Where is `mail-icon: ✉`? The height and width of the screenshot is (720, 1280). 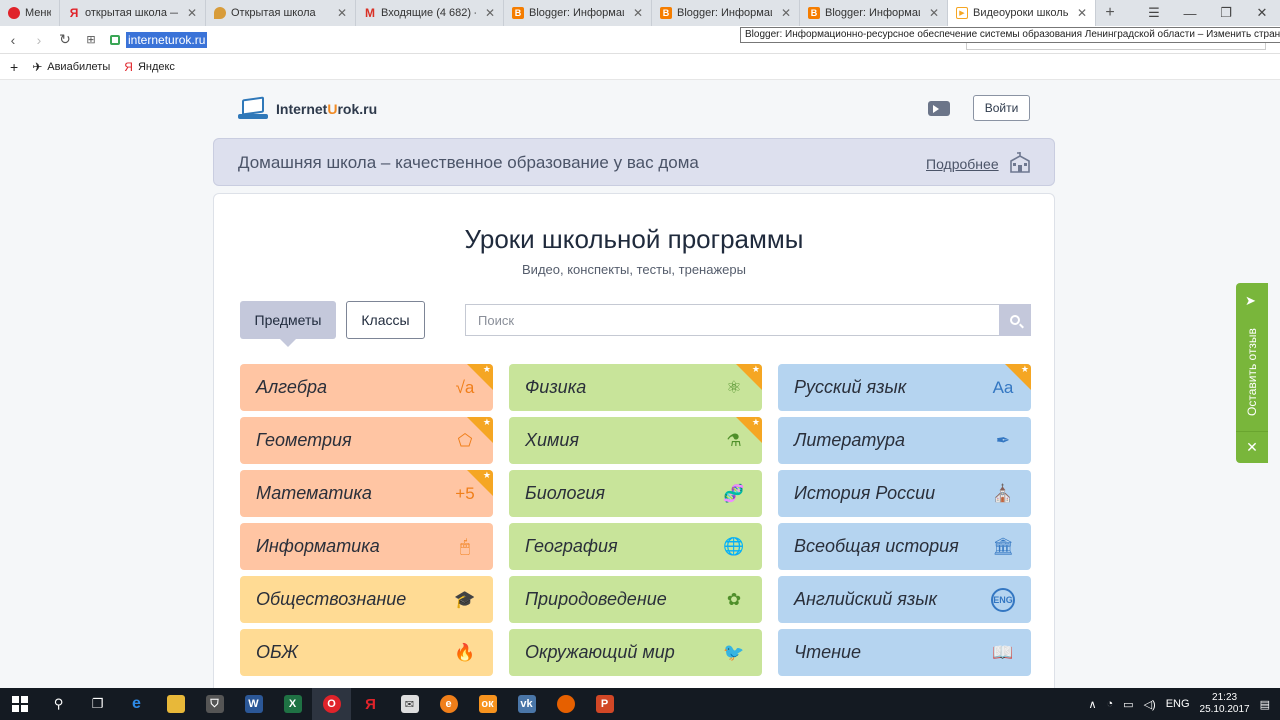
mail-icon: ✉ is located at coordinates (409, 704).